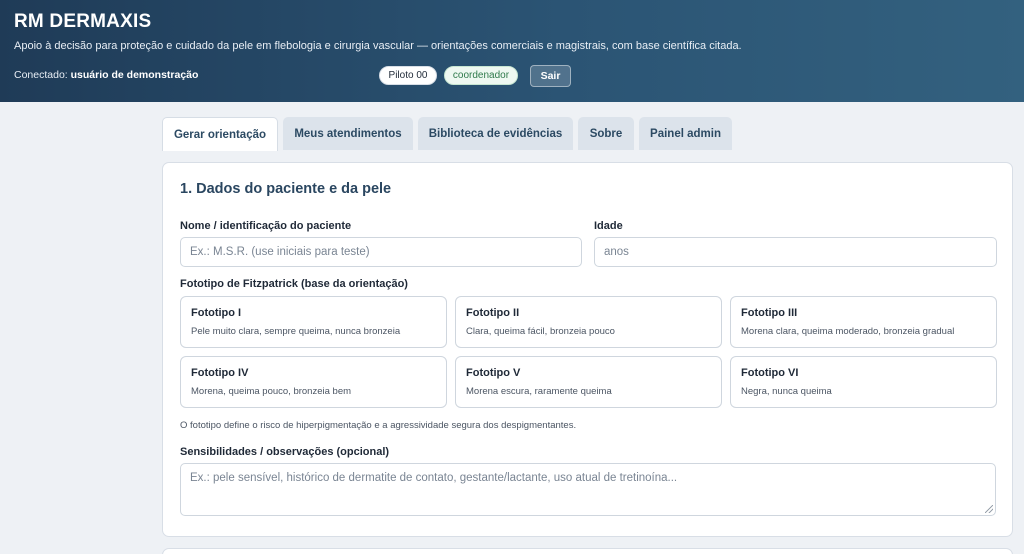 Image resolution: width=1024 pixels, height=554 pixels. I want to click on fototipo-title: Fototipo VI, so click(770, 373).